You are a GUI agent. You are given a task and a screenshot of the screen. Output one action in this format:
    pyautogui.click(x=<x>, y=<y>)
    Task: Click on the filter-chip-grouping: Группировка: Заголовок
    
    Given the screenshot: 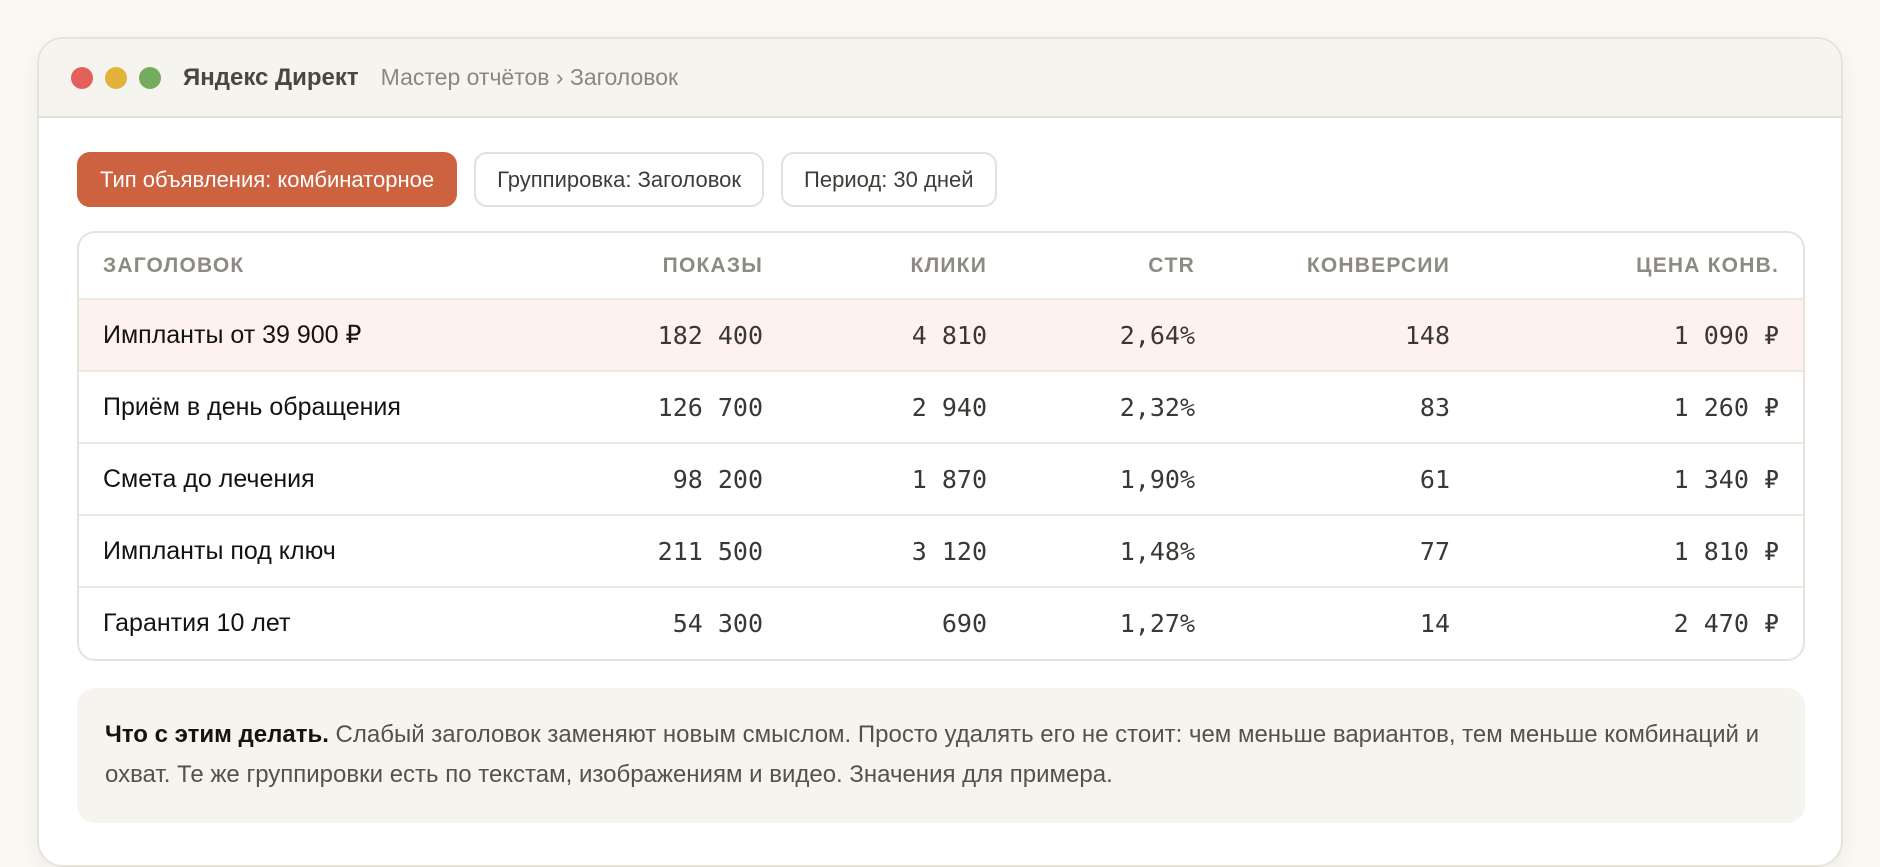 What is the action you would take?
    pyautogui.click(x=619, y=179)
    